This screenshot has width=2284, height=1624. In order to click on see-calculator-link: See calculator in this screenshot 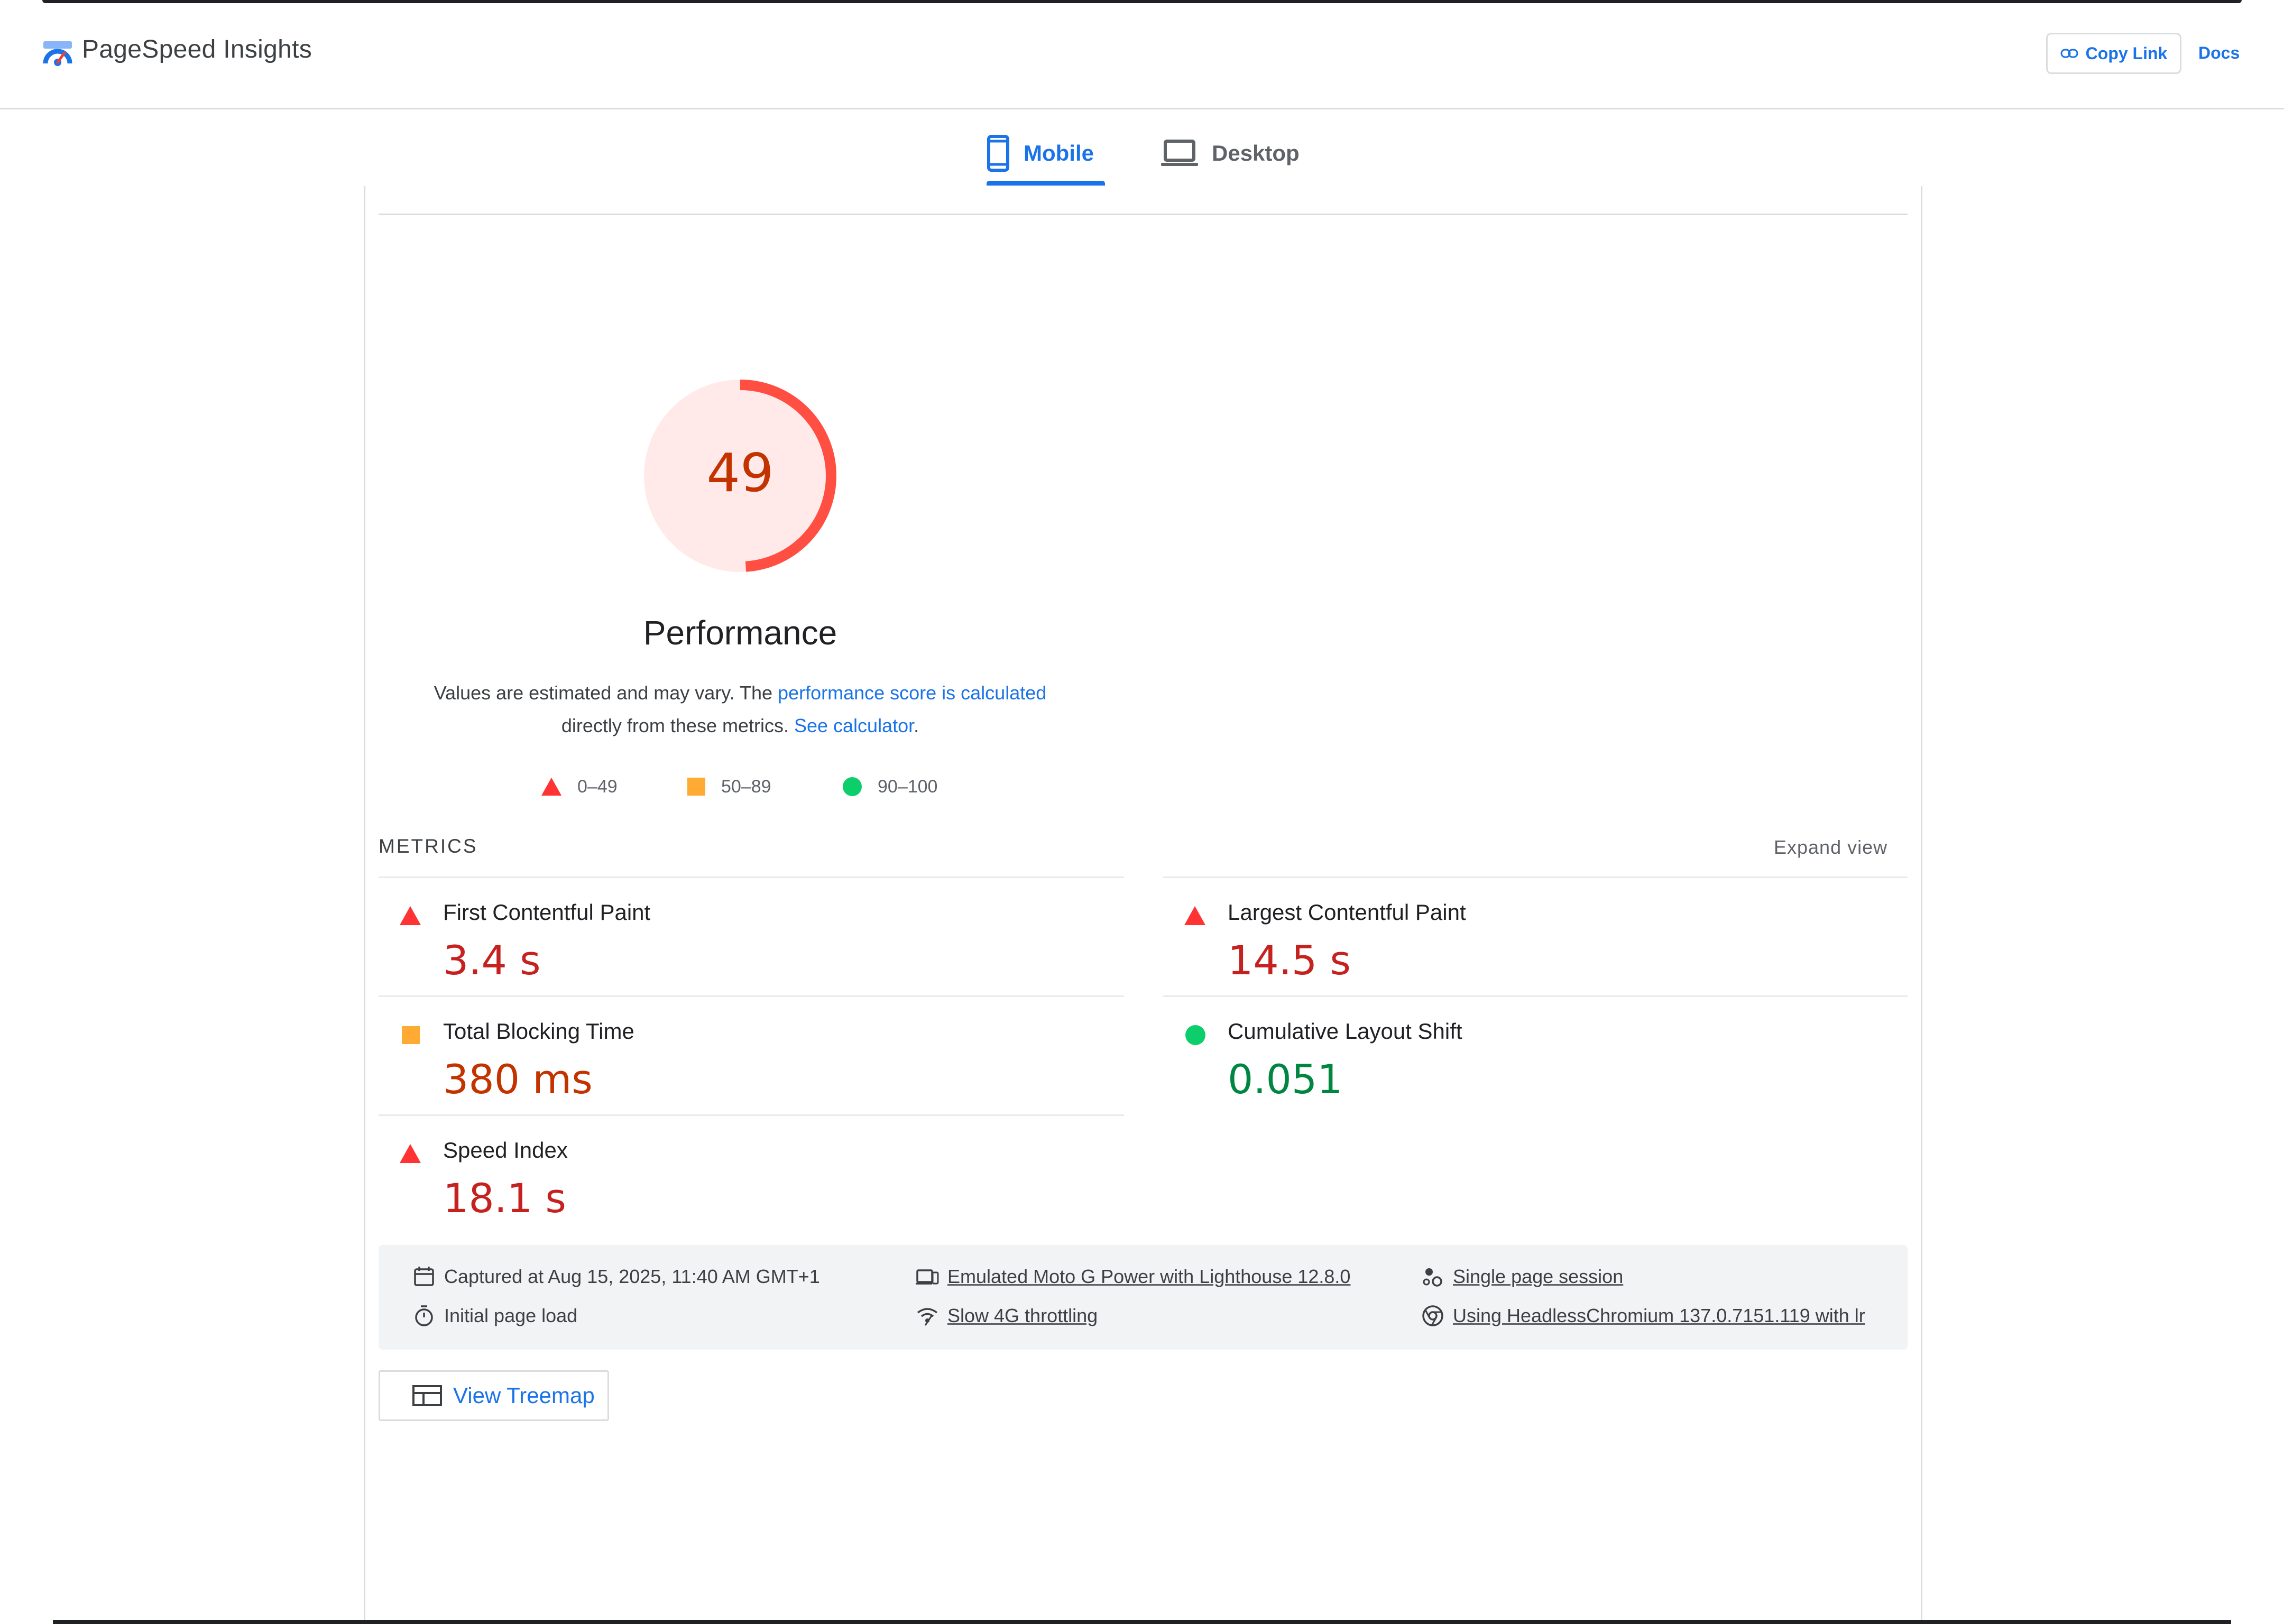, I will do `click(854, 725)`.